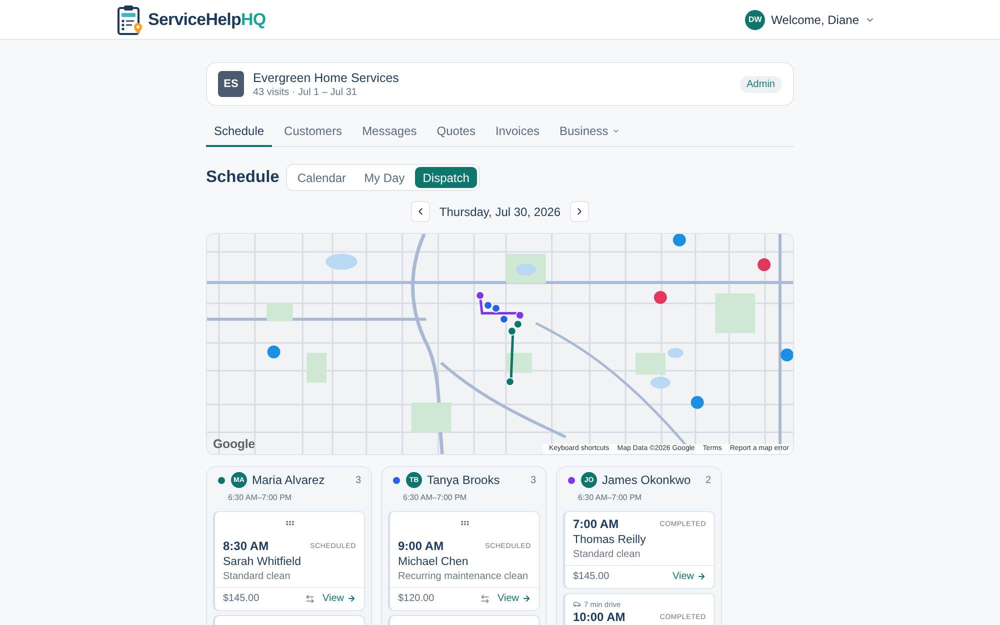  Describe the element at coordinates (708, 480) in the screenshot. I see `job-count: 2` at that location.